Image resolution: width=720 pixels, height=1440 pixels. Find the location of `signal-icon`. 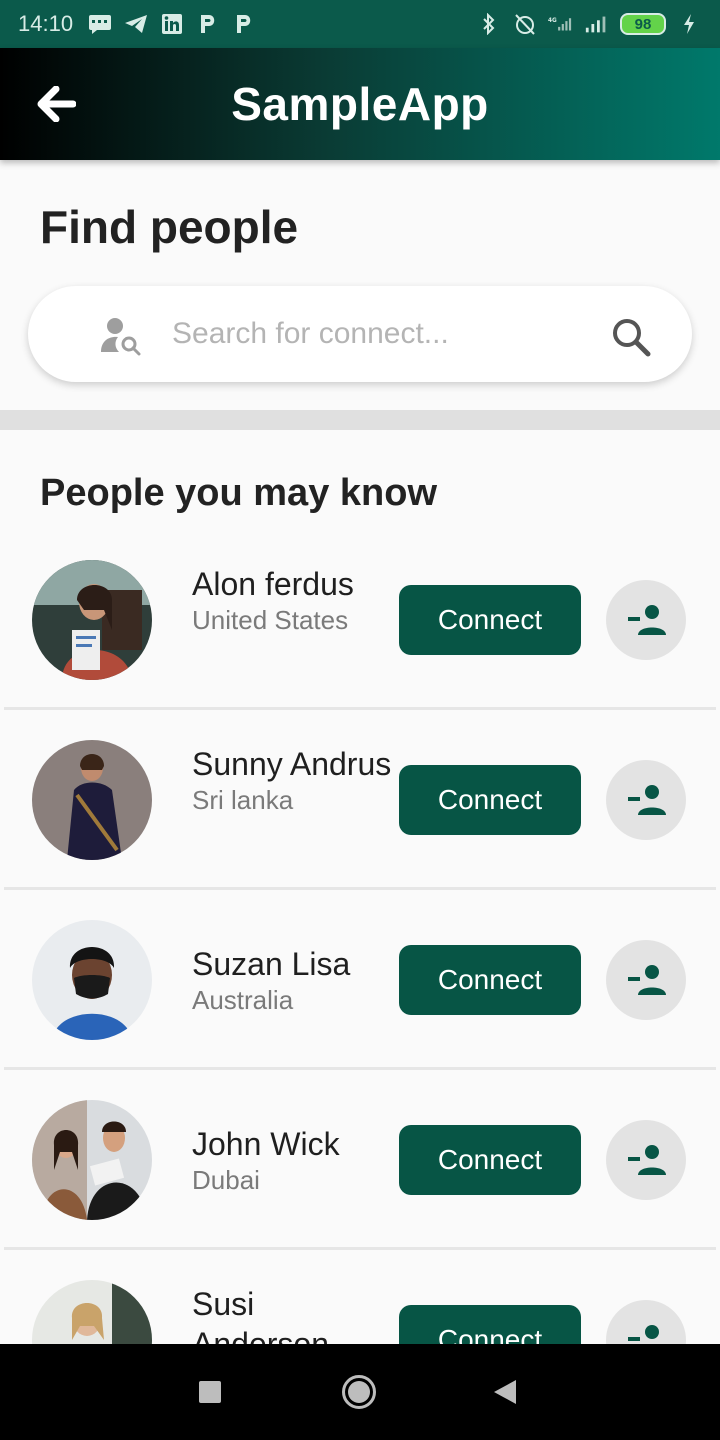

signal-icon is located at coordinates (597, 24).